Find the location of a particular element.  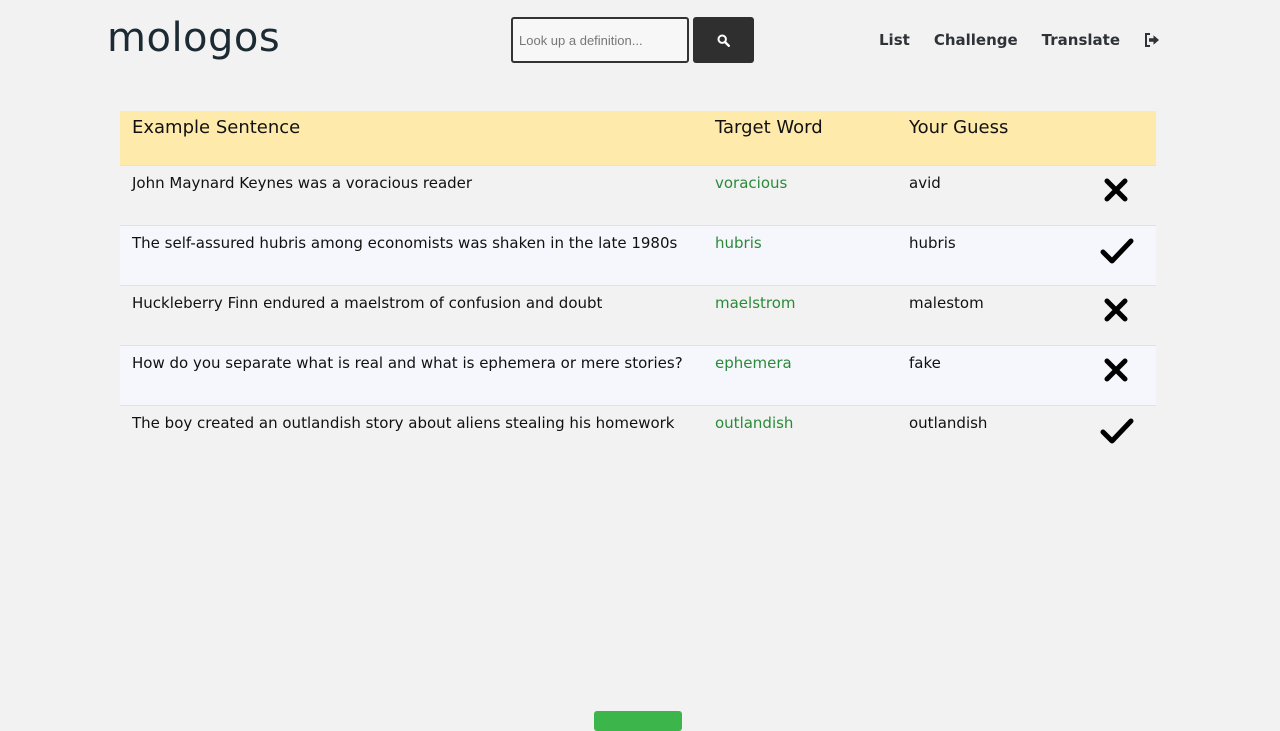

column-header-guess: Your Guess is located at coordinates (988, 138).